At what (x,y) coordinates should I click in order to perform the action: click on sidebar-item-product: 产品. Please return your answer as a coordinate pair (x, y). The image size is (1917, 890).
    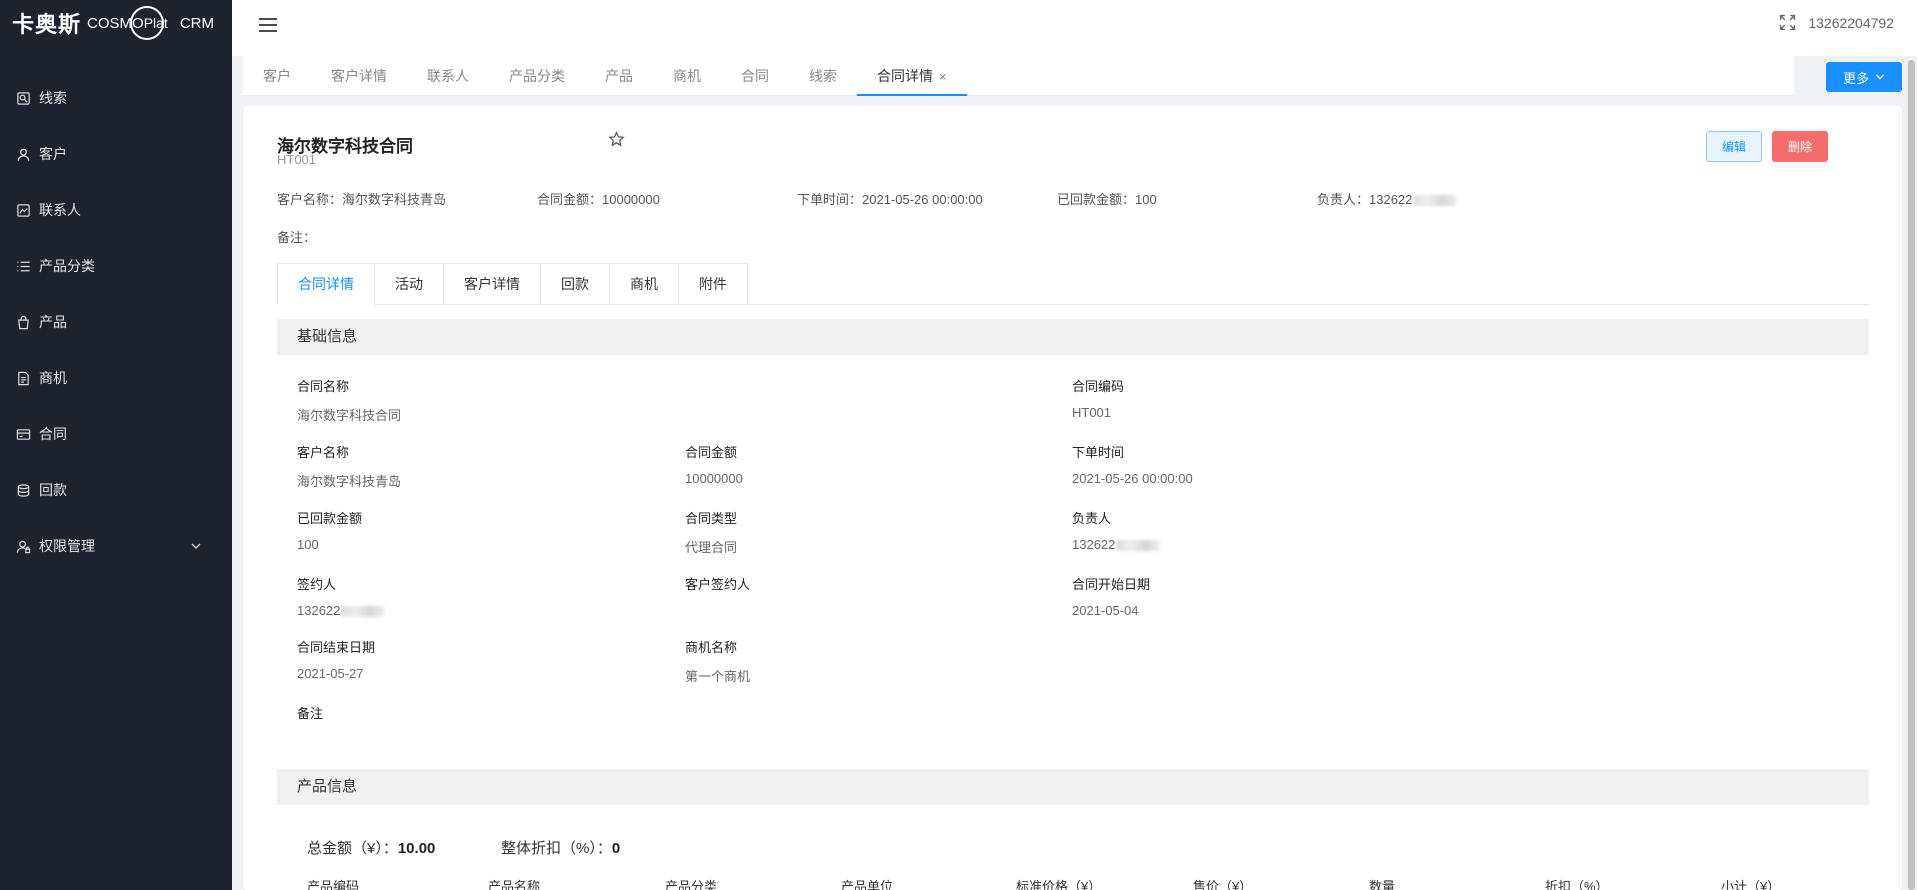
    Looking at the image, I should click on (116, 322).